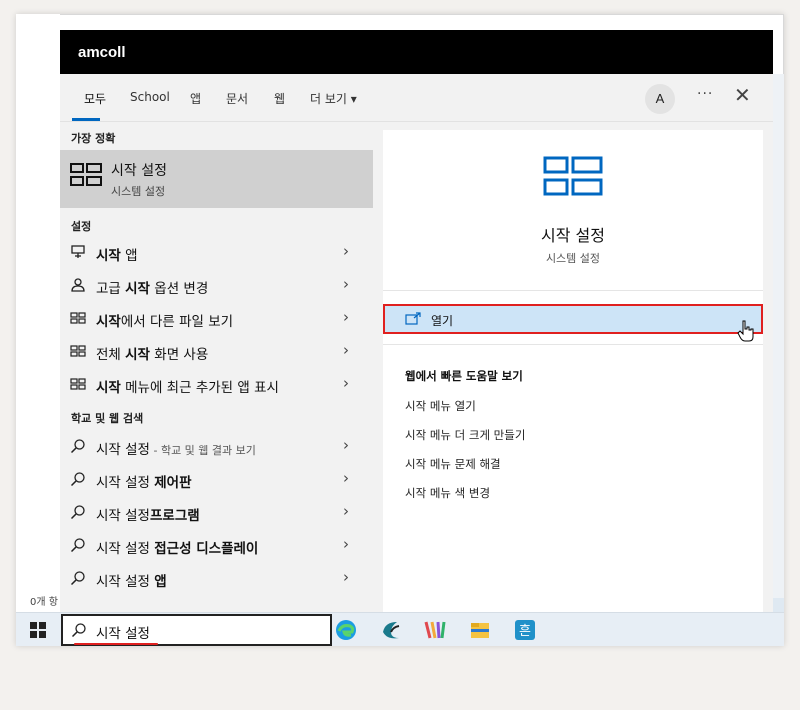  What do you see at coordinates (447, 493) in the screenshot?
I see `help-link: 시작 메뉴 색 변경` at bounding box center [447, 493].